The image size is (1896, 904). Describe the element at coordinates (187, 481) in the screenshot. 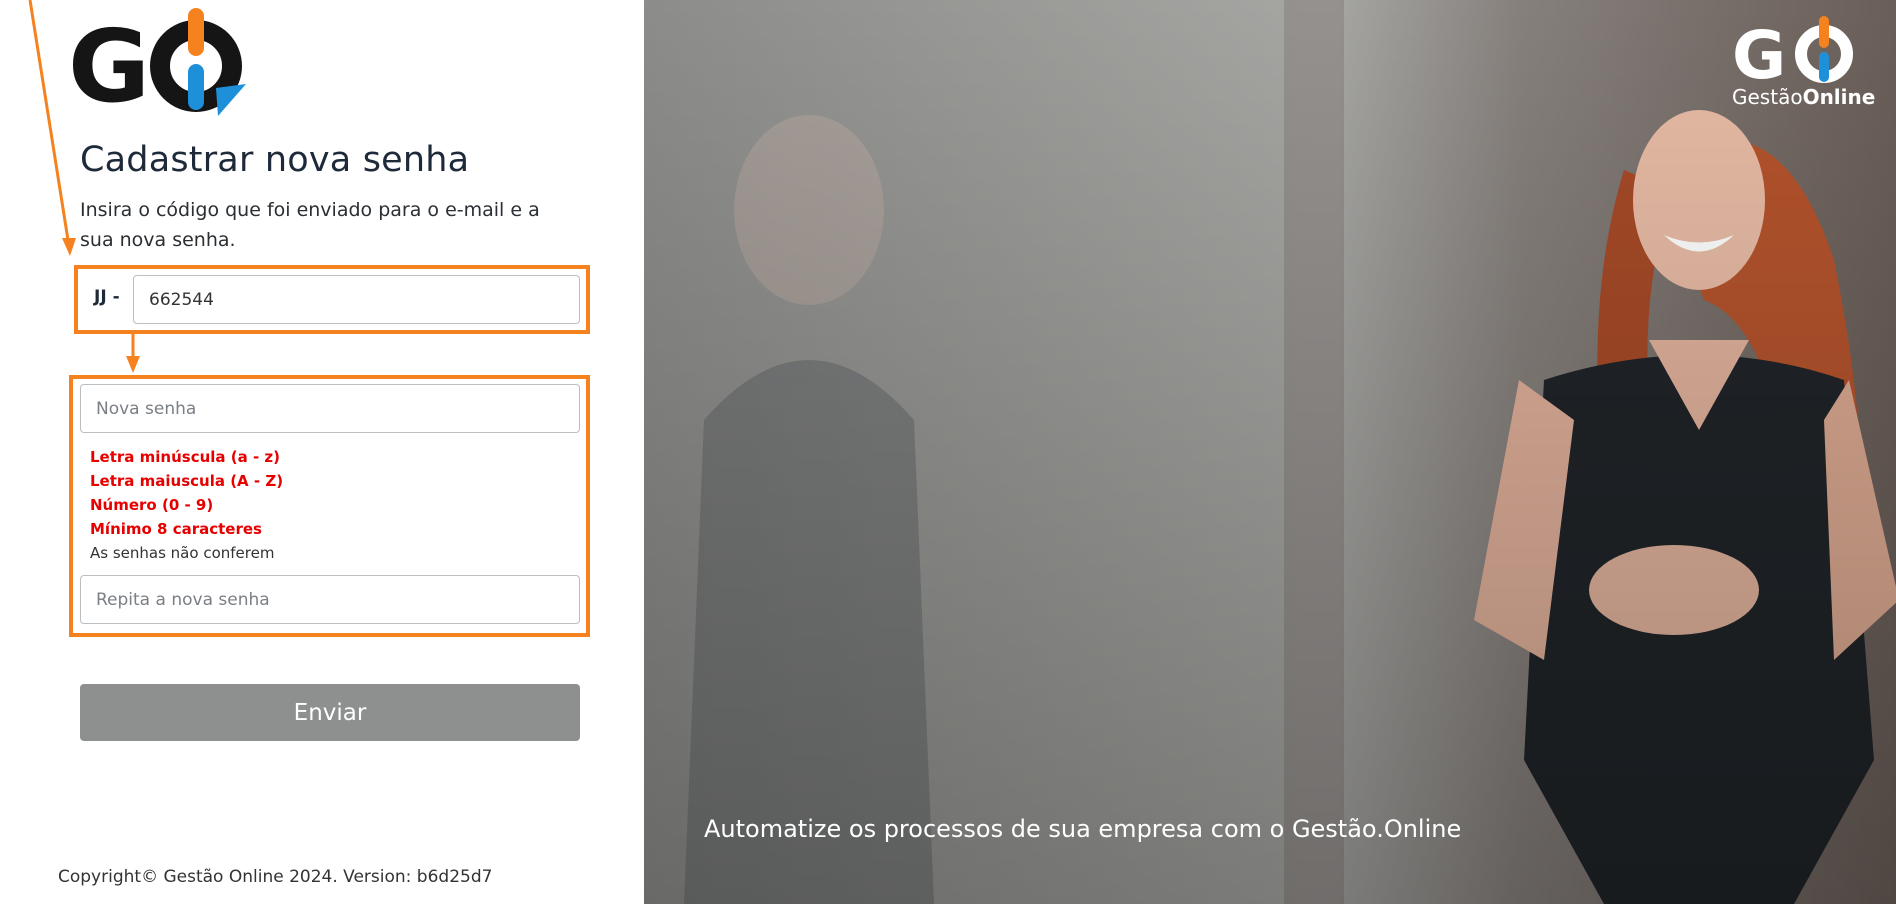

I see `rule-uppercase: Letra maiuscula (A - Z)` at that location.